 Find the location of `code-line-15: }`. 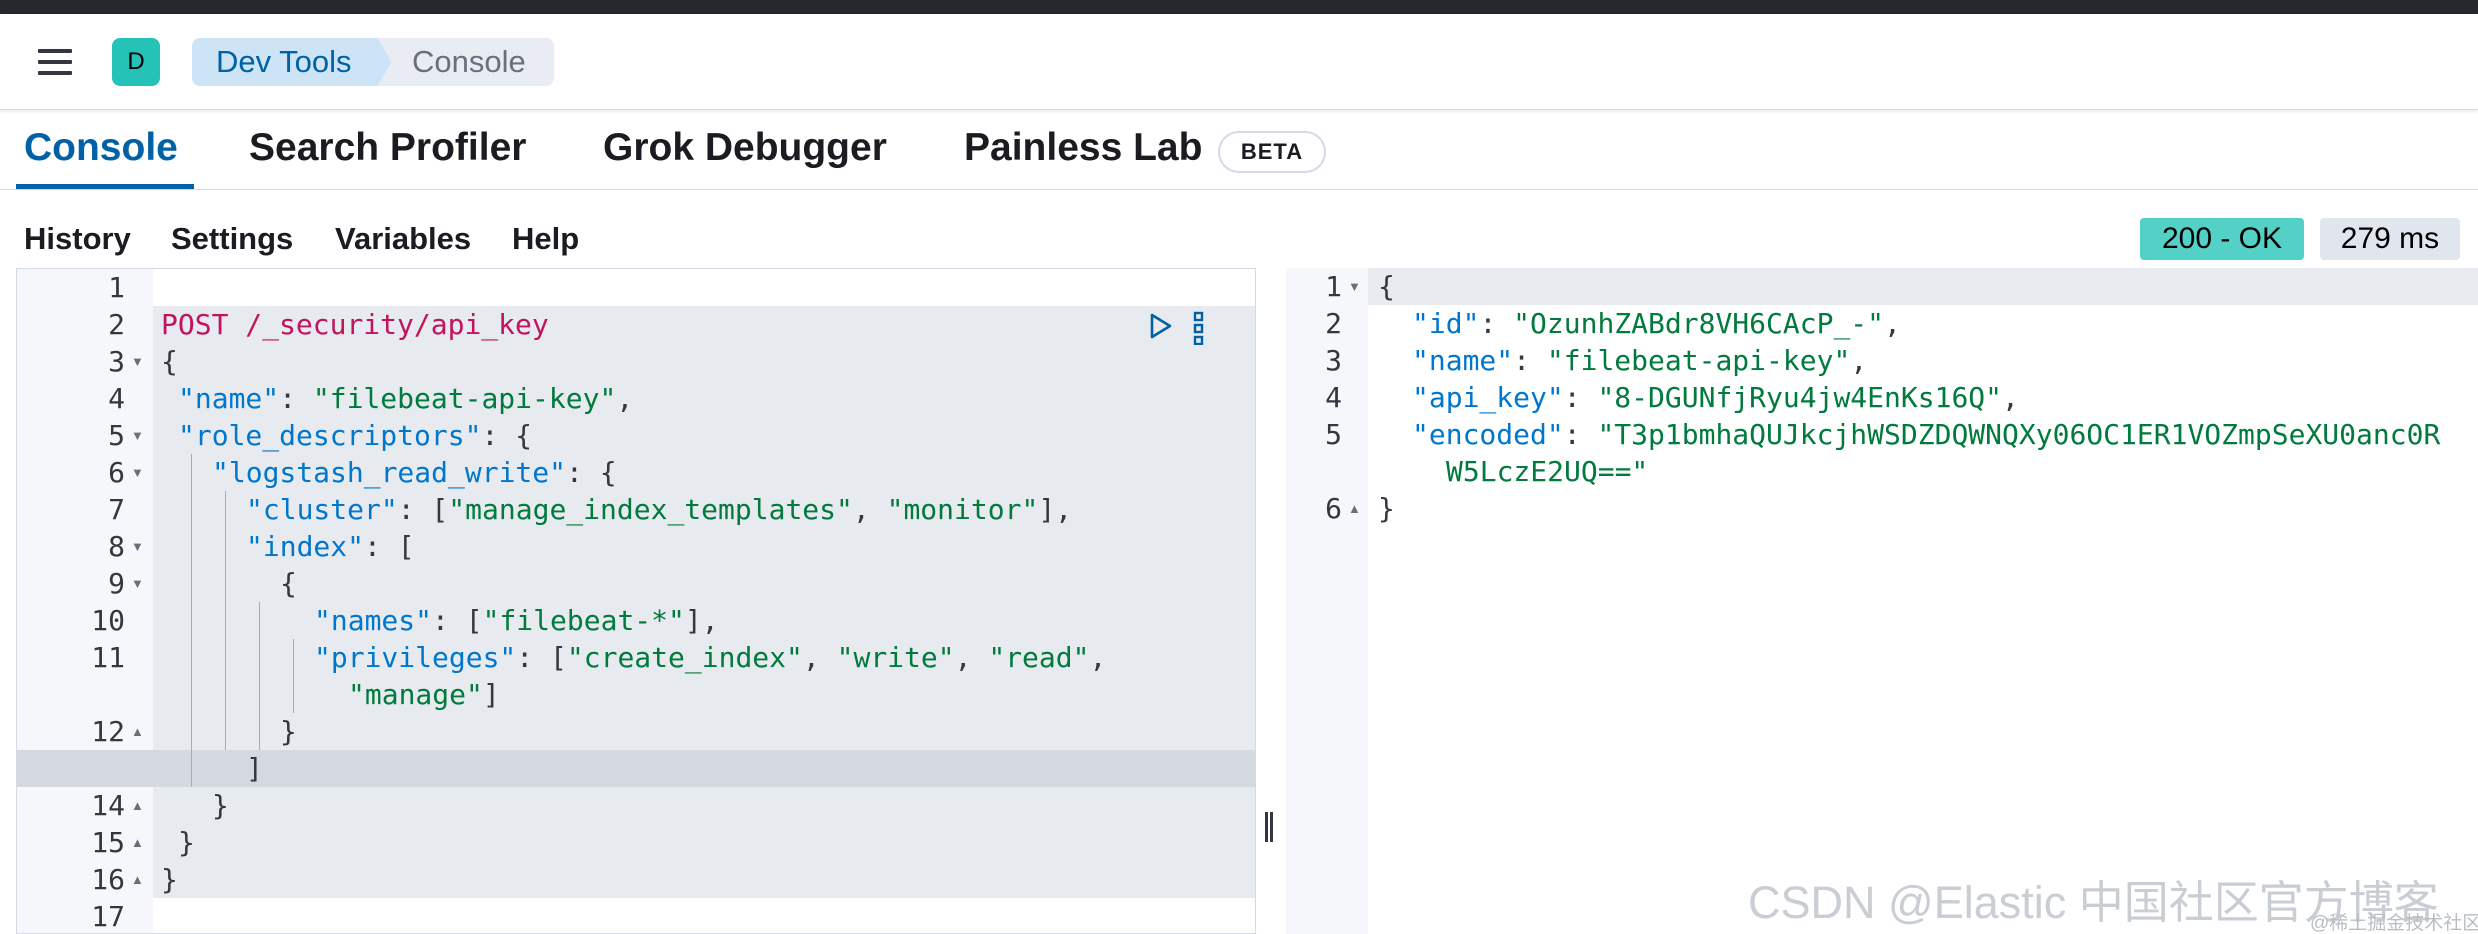

code-line-15: } is located at coordinates (186, 842).